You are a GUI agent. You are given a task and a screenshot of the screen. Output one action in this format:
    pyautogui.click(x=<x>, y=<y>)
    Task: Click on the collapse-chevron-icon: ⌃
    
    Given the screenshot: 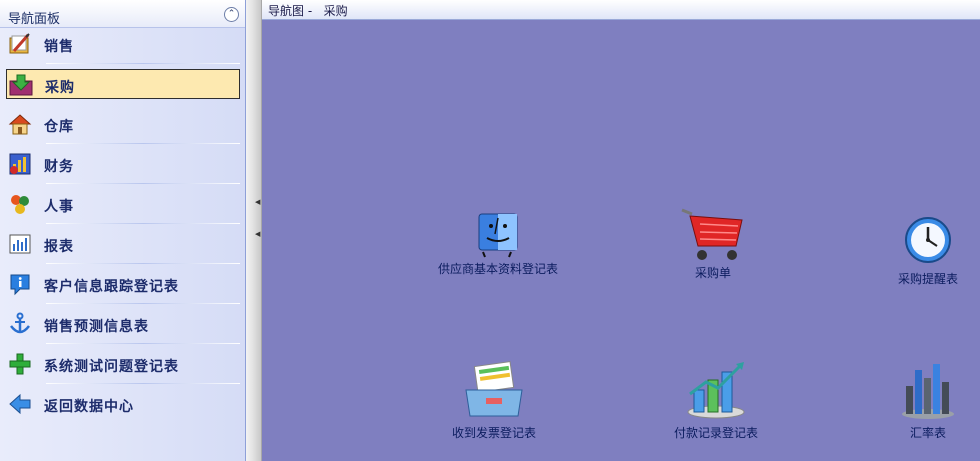 What is the action you would take?
    pyautogui.click(x=231, y=14)
    